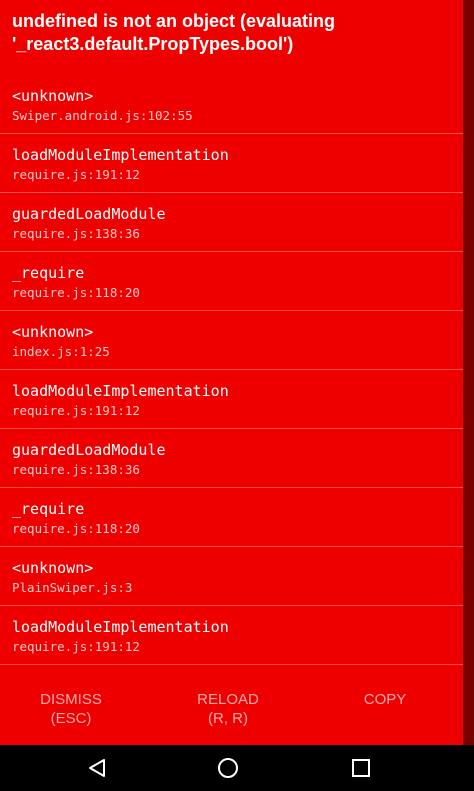 This screenshot has height=791, width=474. I want to click on stack-frame: <unknown> Swiper.android.js:102:55, so click(231, 104).